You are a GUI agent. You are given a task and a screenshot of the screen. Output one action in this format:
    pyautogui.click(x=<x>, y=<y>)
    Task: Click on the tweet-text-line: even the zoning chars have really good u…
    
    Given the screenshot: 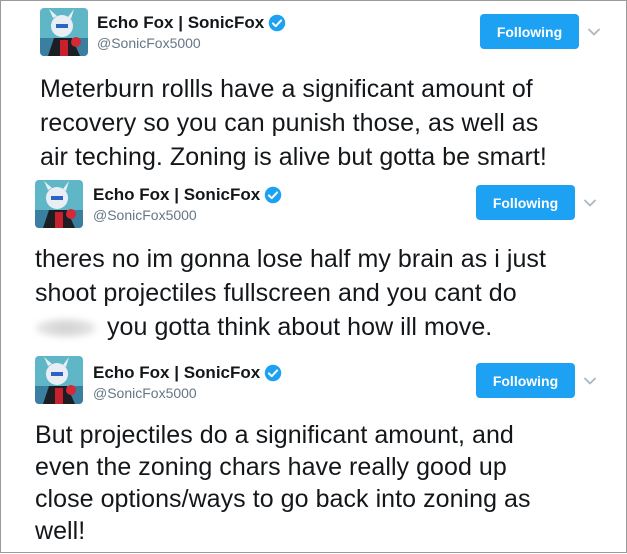 What is the action you would take?
    pyautogui.click(x=271, y=467)
    